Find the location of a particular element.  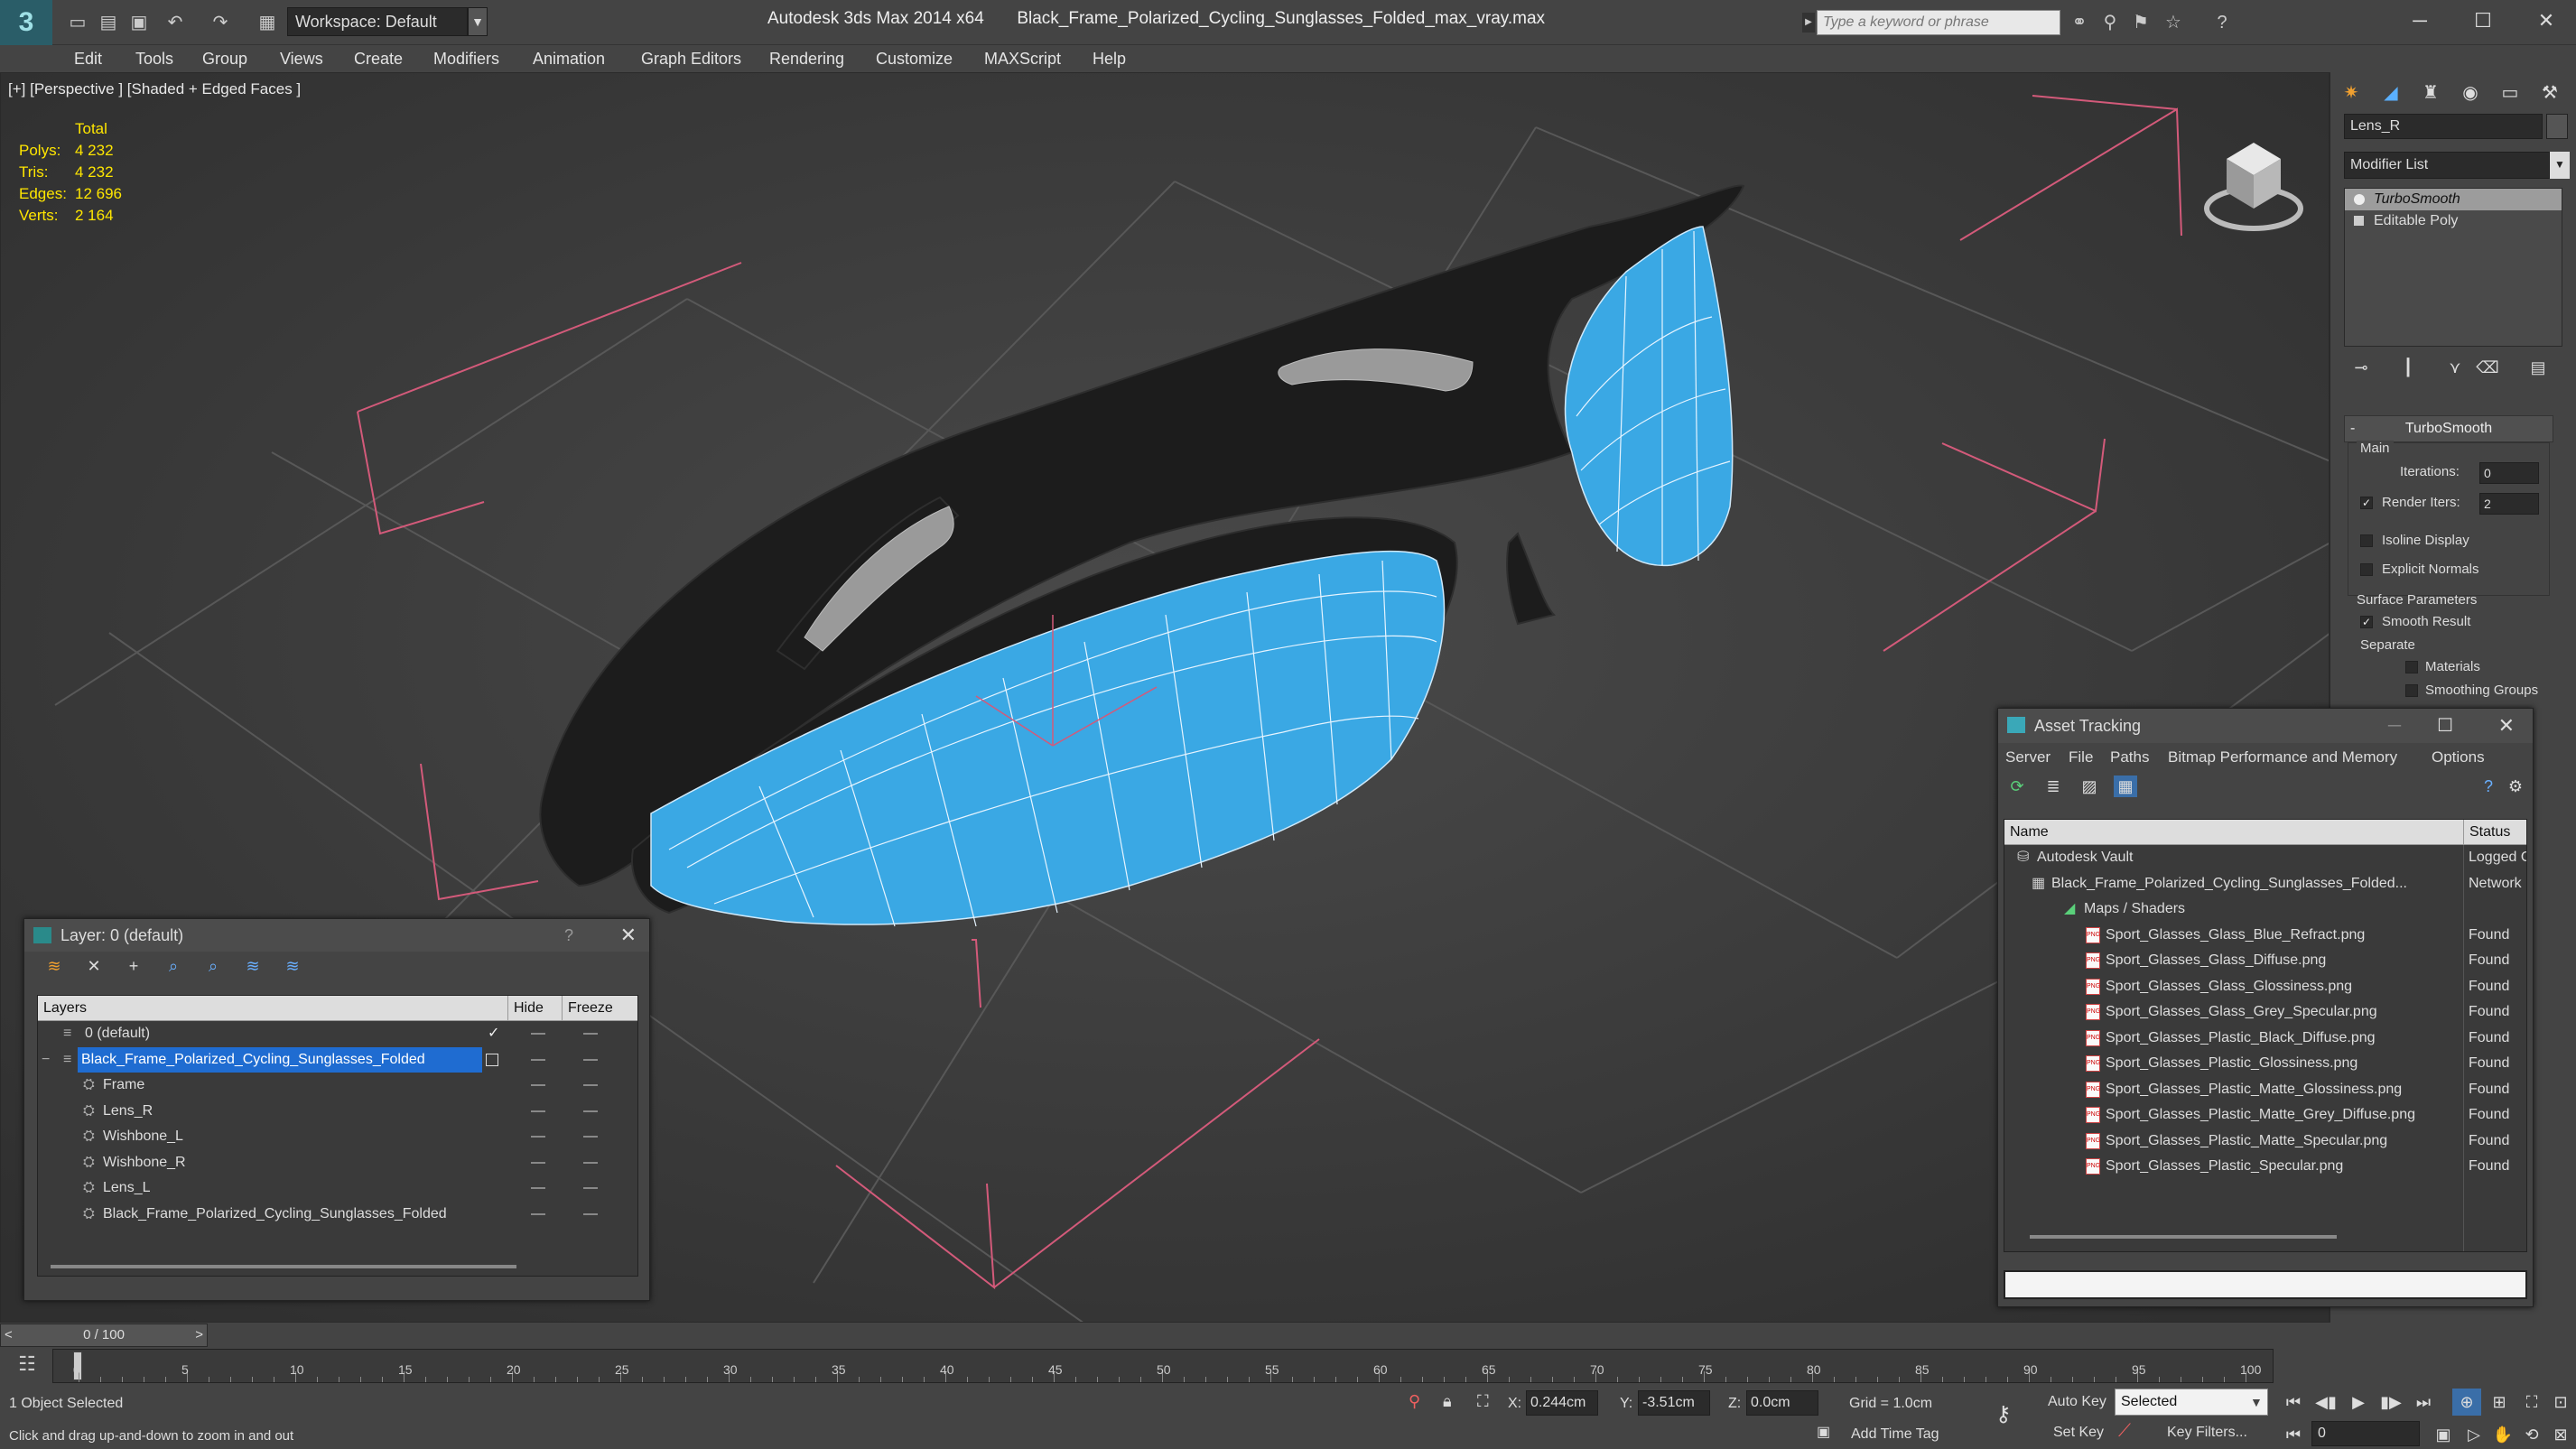

menu-edit: Edit is located at coordinates (88, 58).